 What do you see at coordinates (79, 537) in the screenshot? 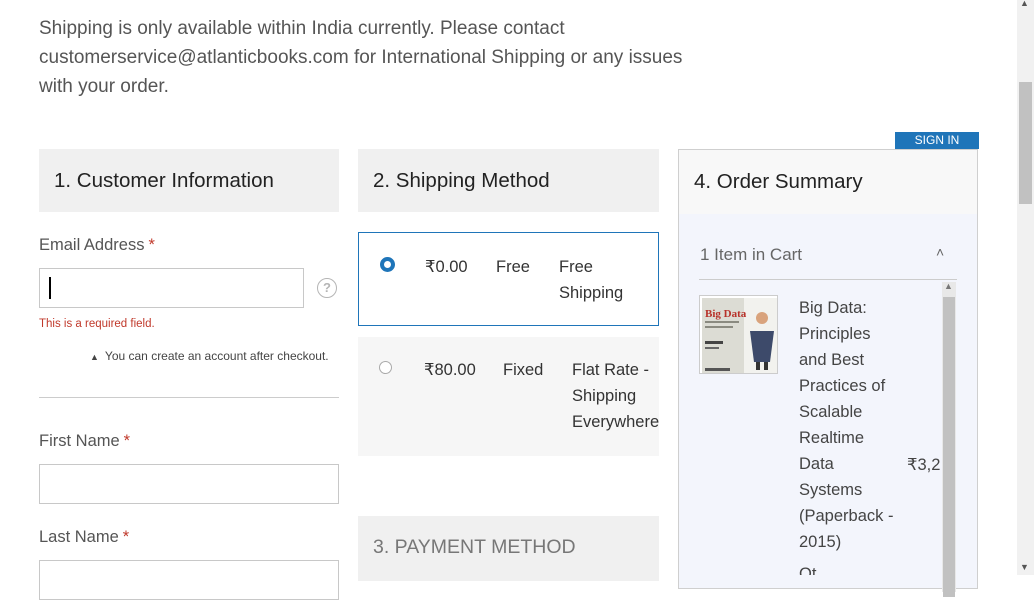
I see `last-name-label-text: Last Name` at bounding box center [79, 537].